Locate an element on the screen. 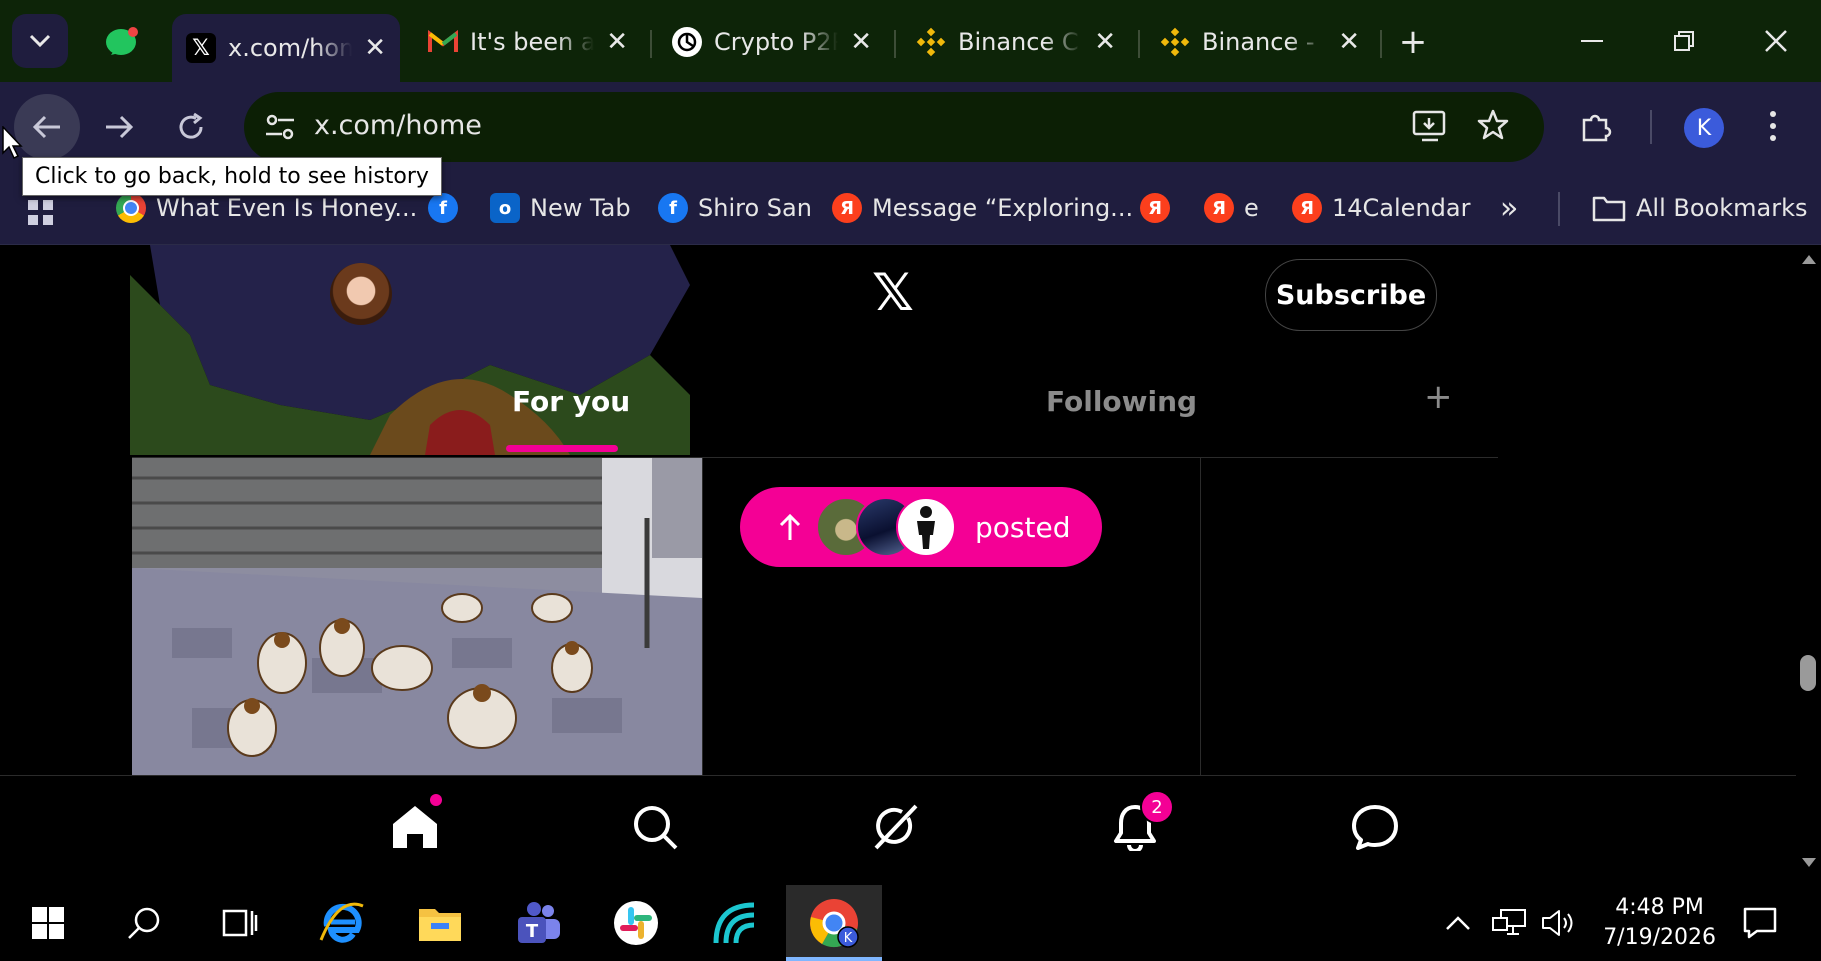 The image size is (1821, 961). restore-button is located at coordinates (1684, 41).